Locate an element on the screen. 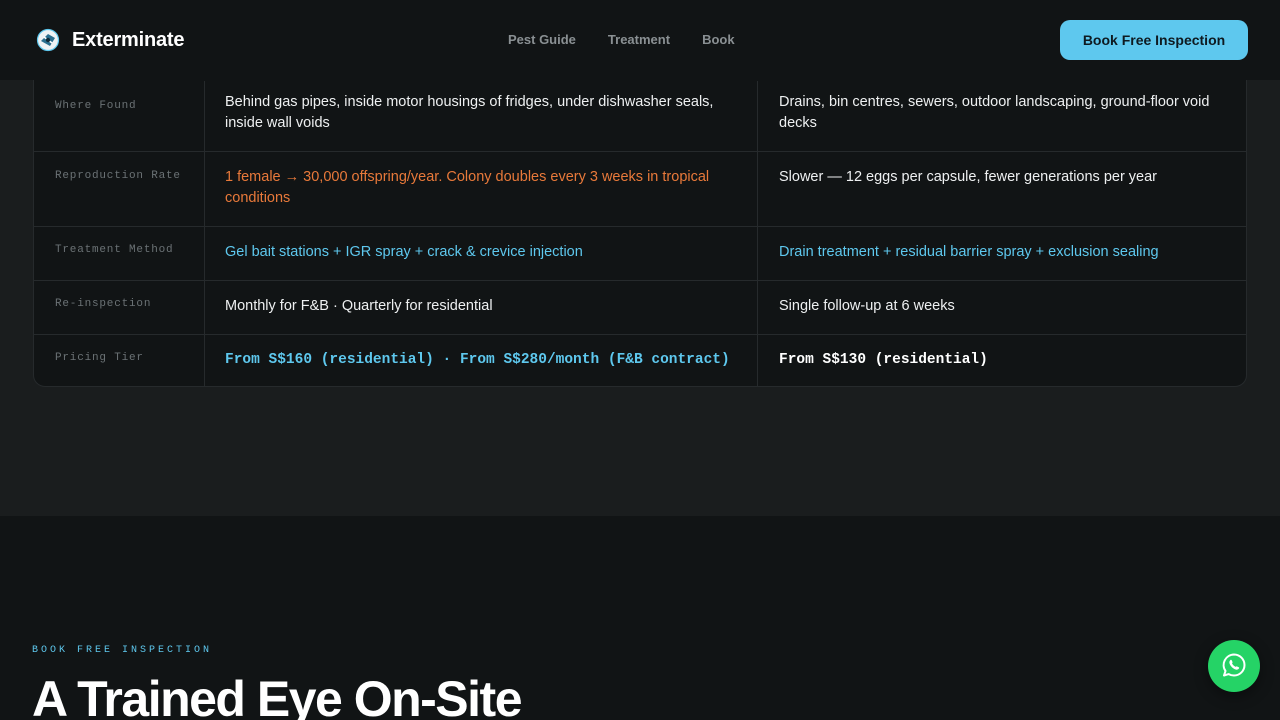 The width and height of the screenshot is (1280, 720). whatsapp-icon is located at coordinates (1234, 666).